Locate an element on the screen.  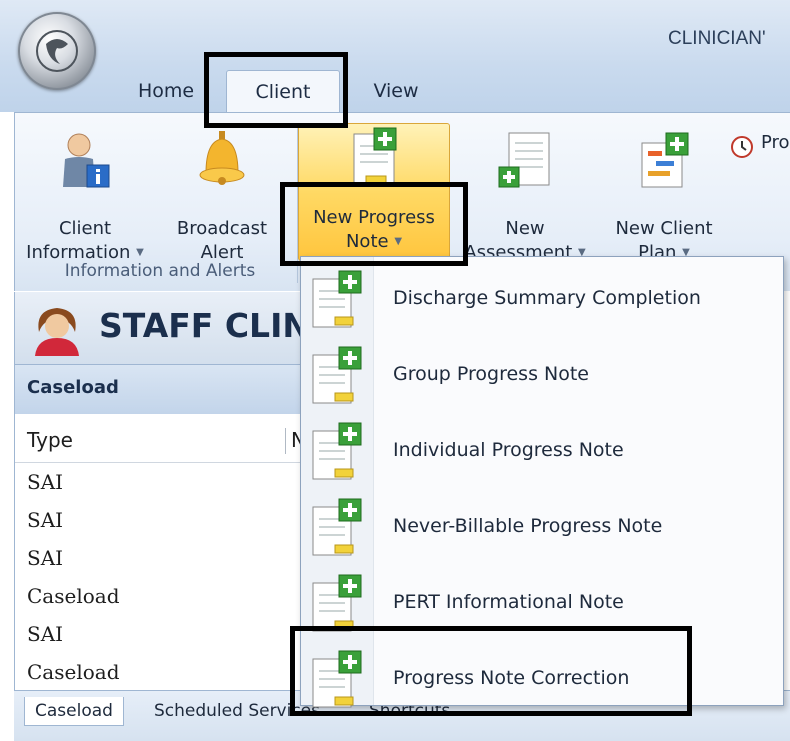
client-information-label-2: Information is located at coordinates (78, 252).